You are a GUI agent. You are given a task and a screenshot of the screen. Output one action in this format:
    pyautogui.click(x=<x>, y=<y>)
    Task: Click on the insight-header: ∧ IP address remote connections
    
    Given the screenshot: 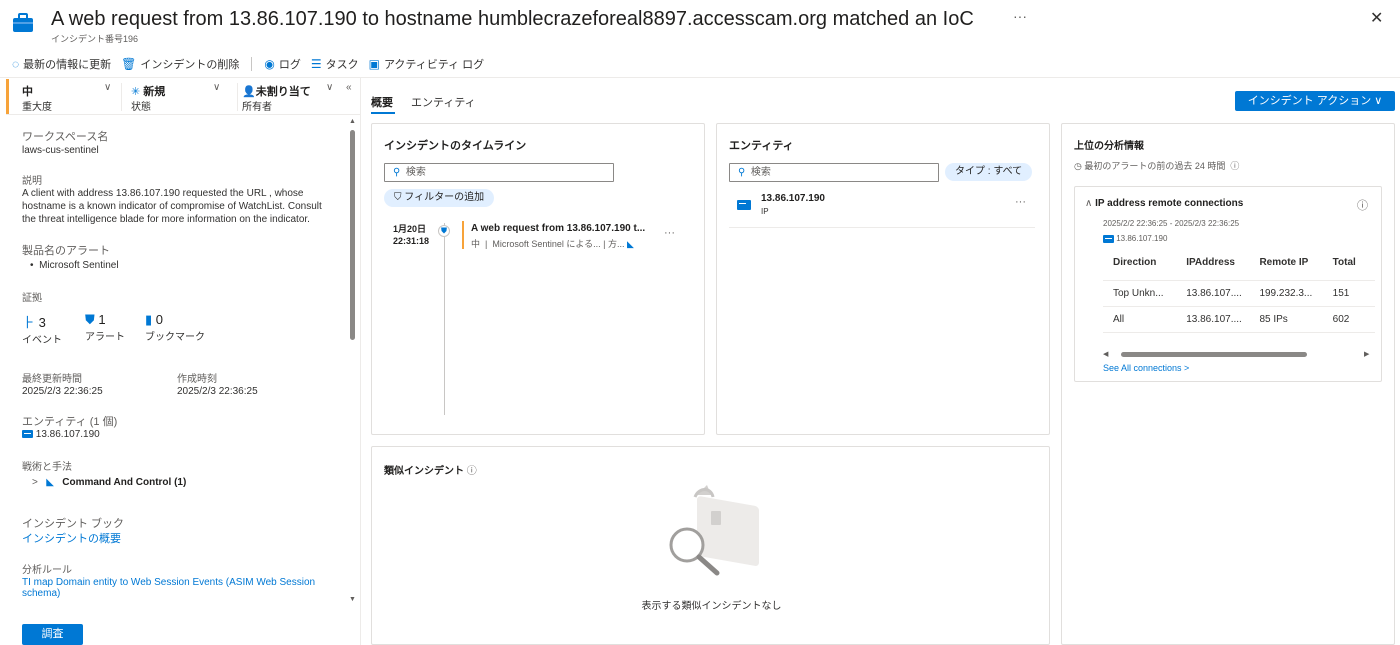 What is the action you would take?
    pyautogui.click(x=1164, y=203)
    